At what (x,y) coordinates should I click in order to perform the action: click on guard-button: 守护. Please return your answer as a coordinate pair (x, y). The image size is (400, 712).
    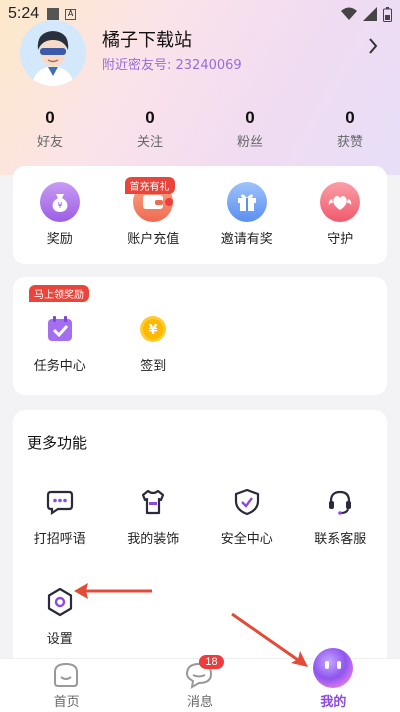
    Looking at the image, I should click on (341, 214).